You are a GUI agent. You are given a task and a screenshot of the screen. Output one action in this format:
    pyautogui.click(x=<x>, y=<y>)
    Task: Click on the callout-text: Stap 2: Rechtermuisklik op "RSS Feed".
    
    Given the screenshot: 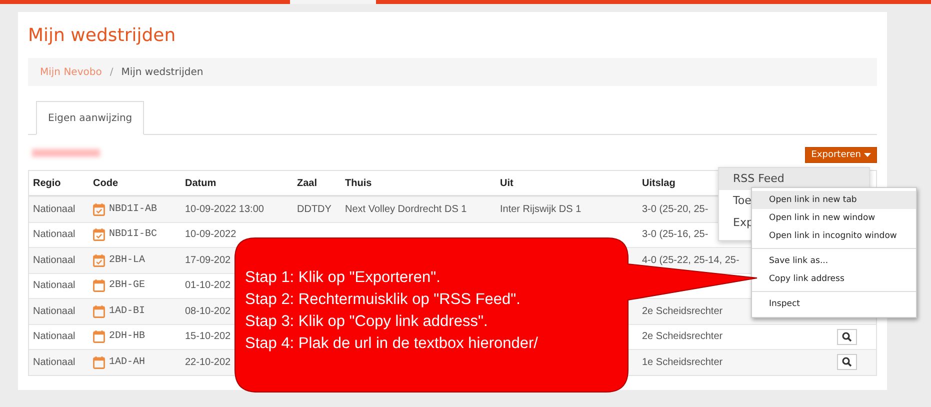 What is the action you would take?
    pyautogui.click(x=382, y=300)
    